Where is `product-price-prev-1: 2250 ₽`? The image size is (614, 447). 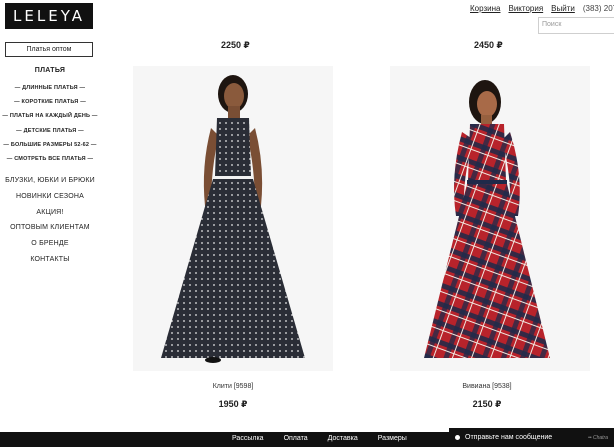 product-price-prev-1: 2250 ₽ is located at coordinates (235, 45).